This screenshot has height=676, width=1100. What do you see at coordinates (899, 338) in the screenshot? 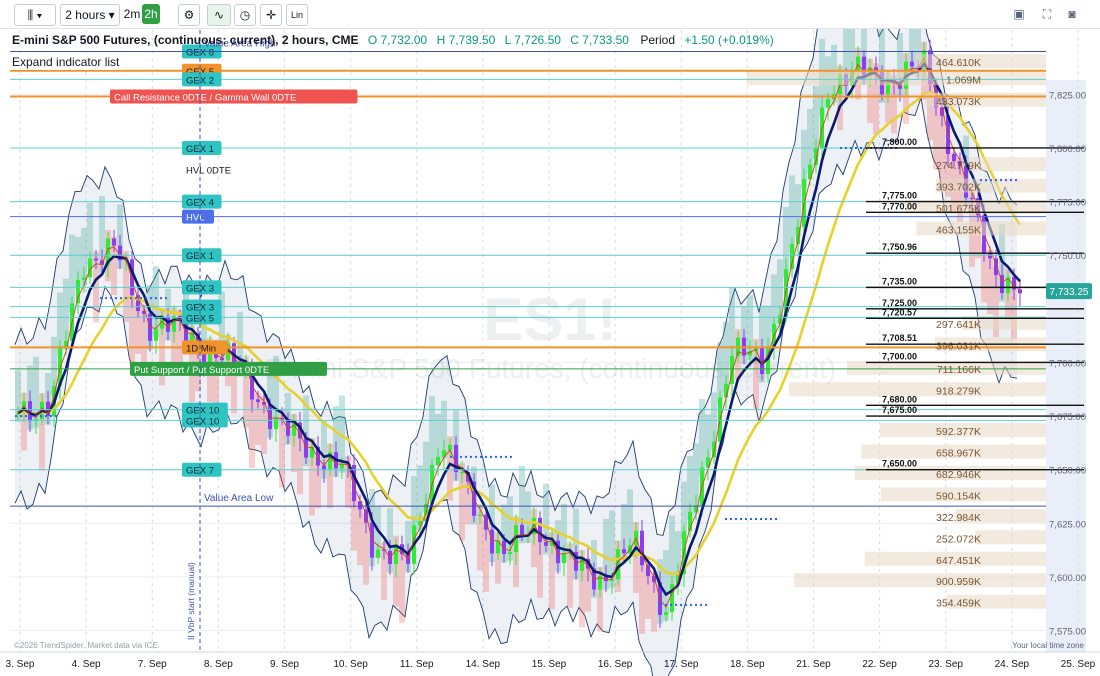
I see `price-level-label: 7,708.51` at bounding box center [899, 338].